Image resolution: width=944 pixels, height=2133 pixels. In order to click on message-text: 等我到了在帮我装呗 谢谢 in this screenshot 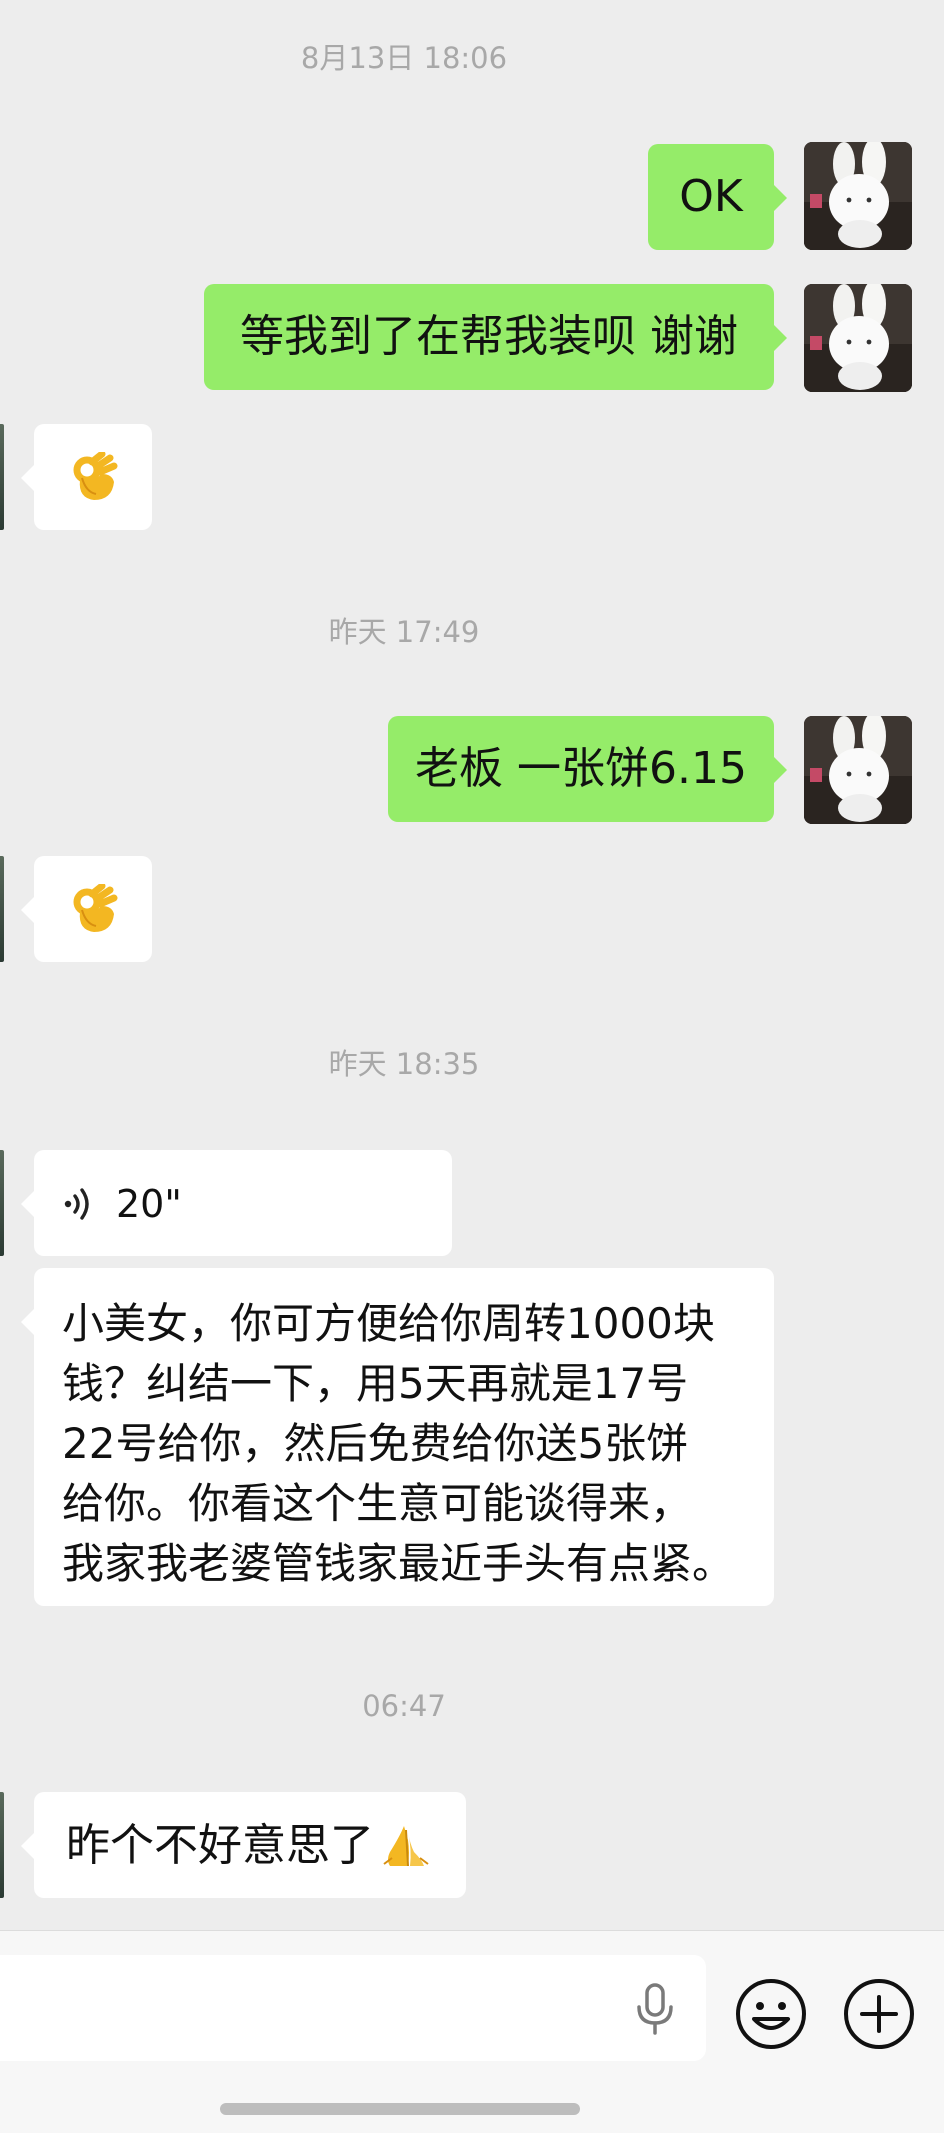, I will do `click(489, 336)`.